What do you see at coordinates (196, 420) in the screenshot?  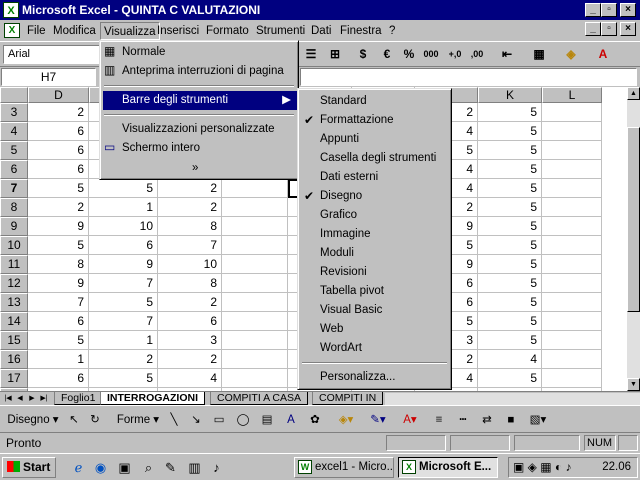 I see `arrow-icon: ↘` at bounding box center [196, 420].